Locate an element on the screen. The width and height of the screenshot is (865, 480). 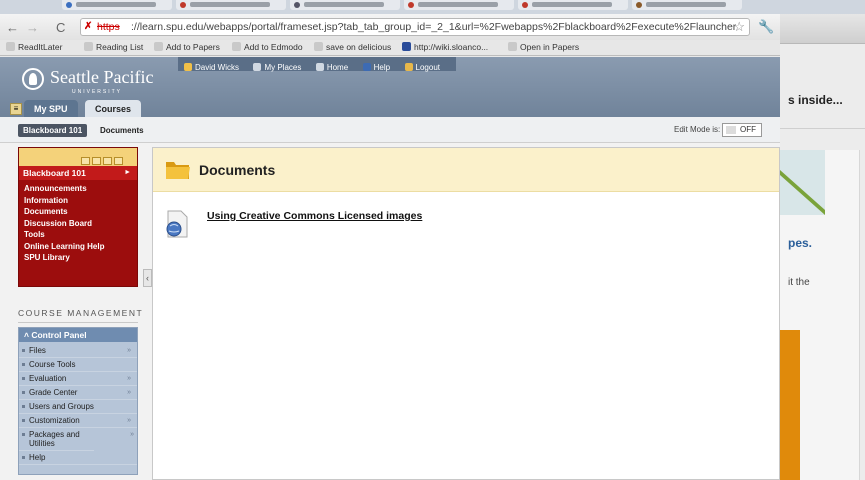
background-image is located at coordinates (802, 182).